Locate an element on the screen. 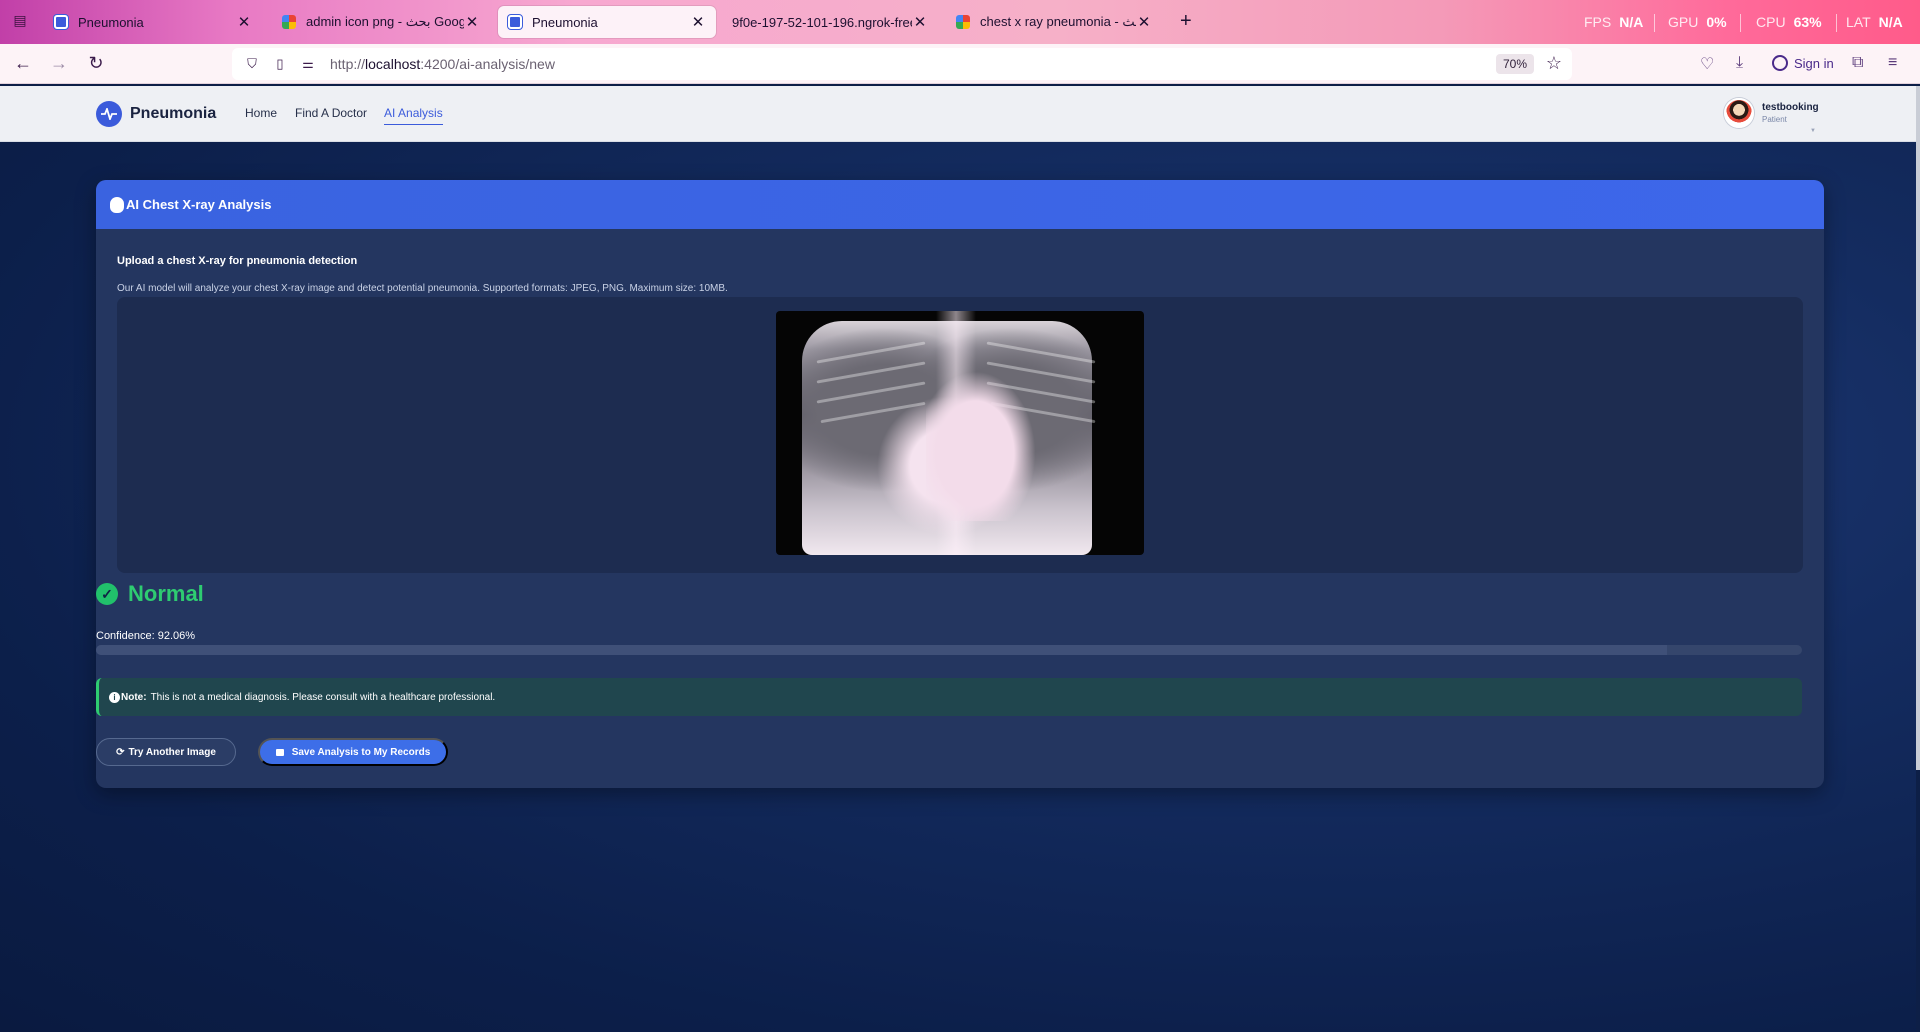  gpu-readout: GPU 0% is located at coordinates (1697, 22).